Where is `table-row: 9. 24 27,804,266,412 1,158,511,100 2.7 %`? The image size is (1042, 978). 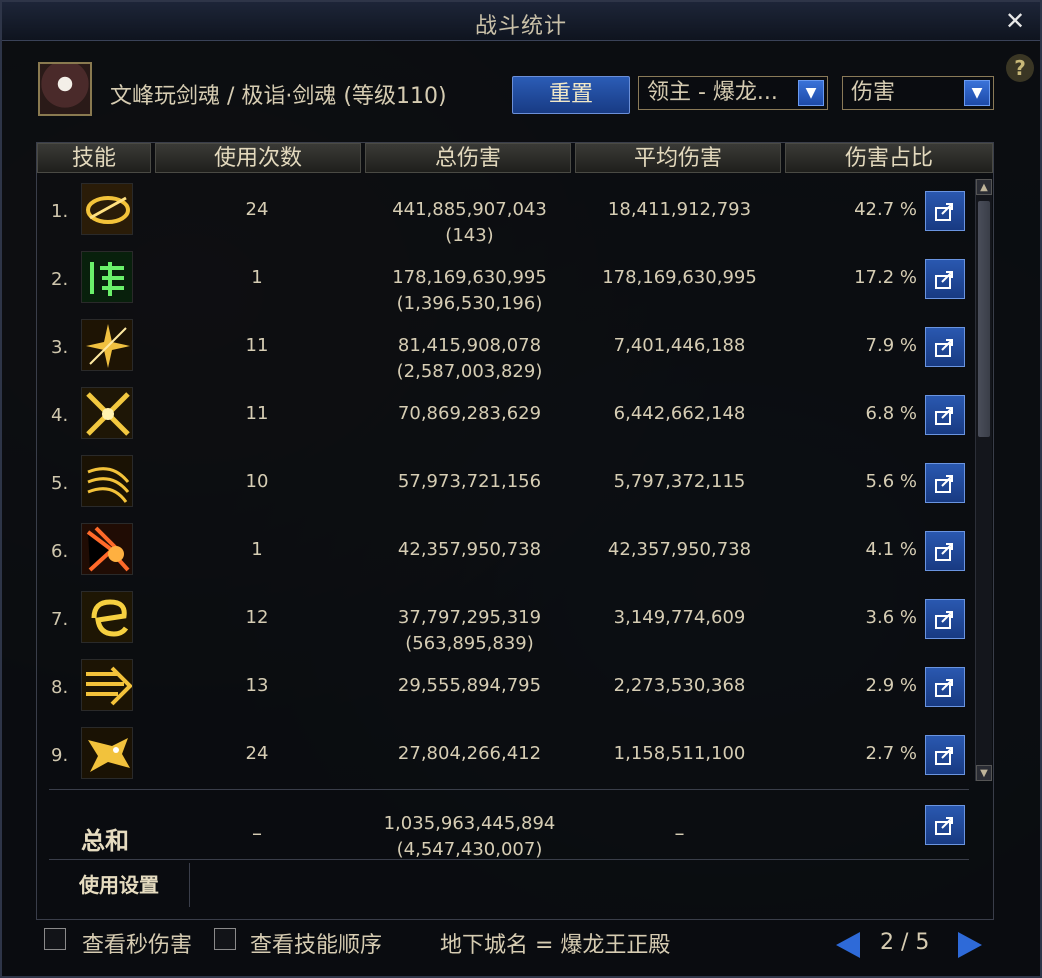 table-row: 9. 24 27,804,266,412 1,158,511,100 2.7 % is located at coordinates (505, 757).